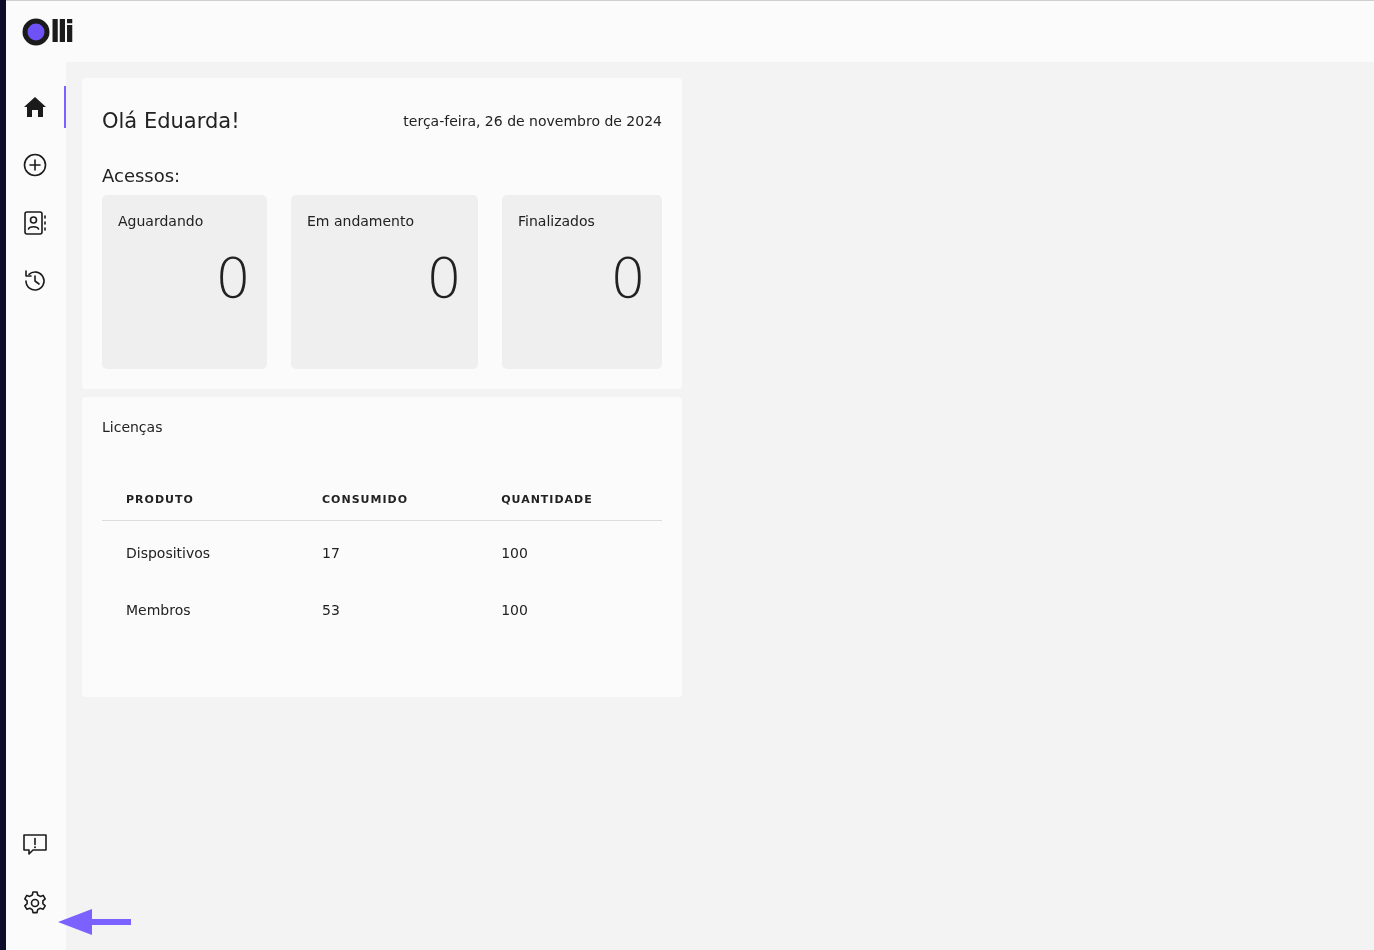 This screenshot has height=950, width=1374. Describe the element at coordinates (557, 221) in the screenshot. I see `stat-label: Finalizados` at that location.